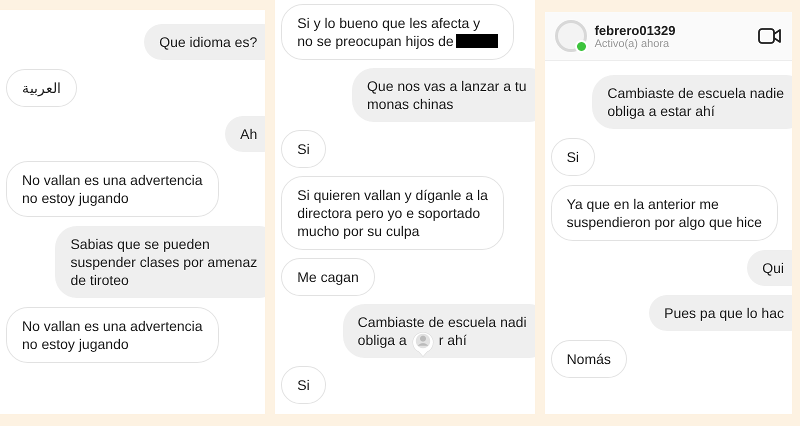  I want to click on message-bubble: Que idioma es?, so click(205, 42).